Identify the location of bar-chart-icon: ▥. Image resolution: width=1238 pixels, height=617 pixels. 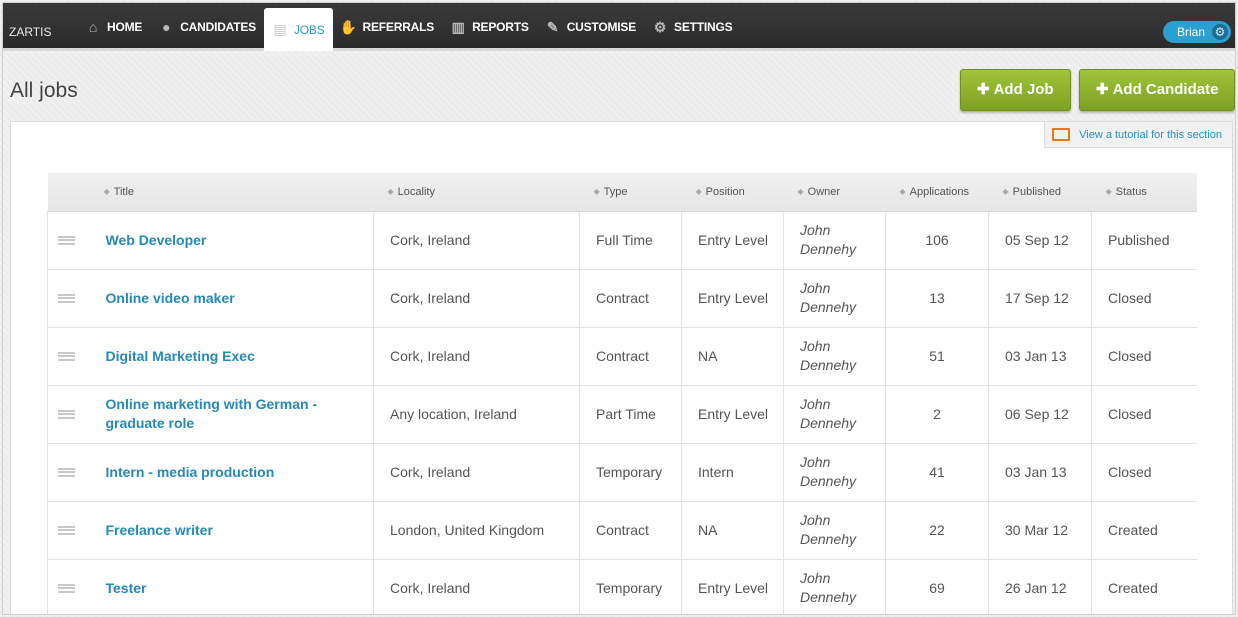
(458, 26).